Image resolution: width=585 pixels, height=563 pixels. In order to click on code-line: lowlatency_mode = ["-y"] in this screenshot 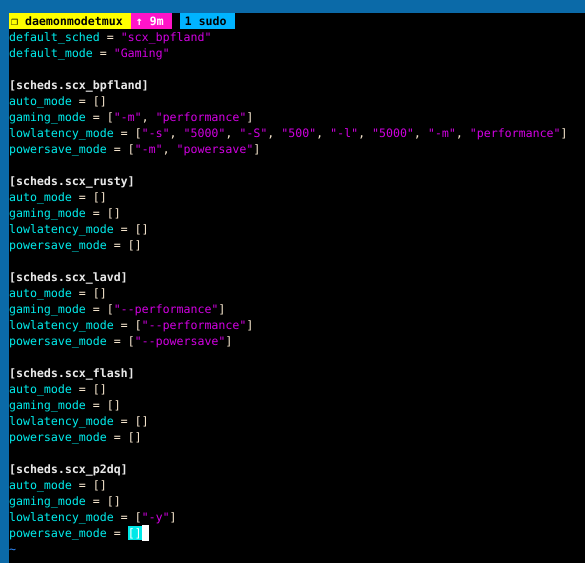, I will do `click(93, 517)`.